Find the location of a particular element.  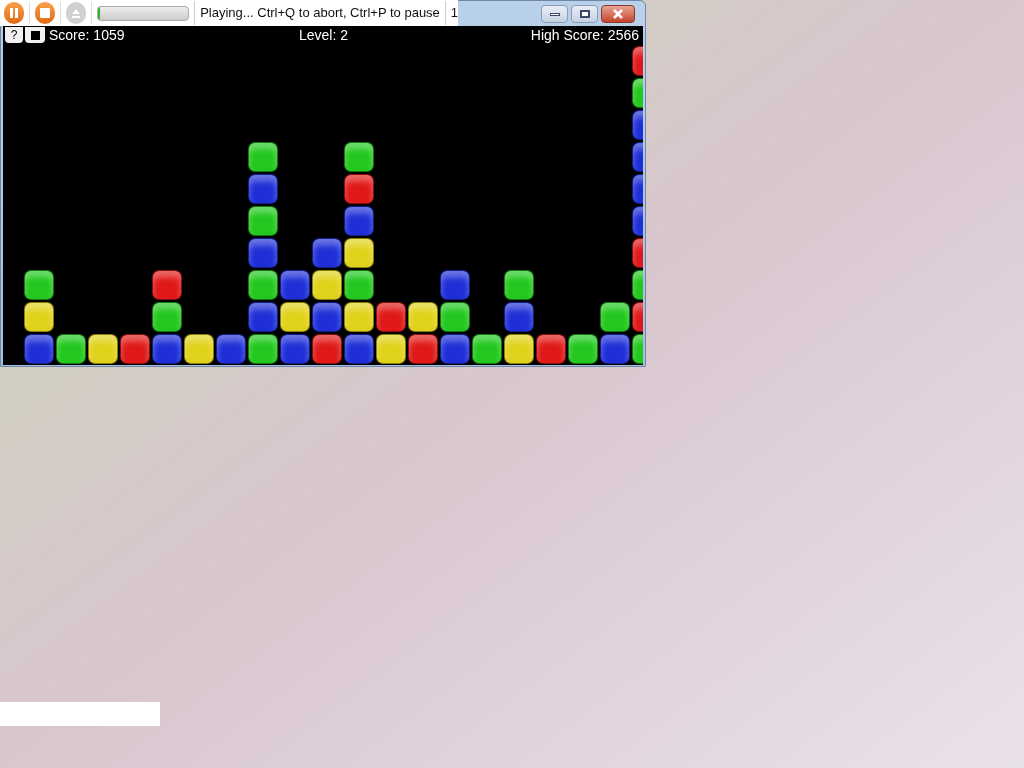

maximize-button is located at coordinates (584, 14).